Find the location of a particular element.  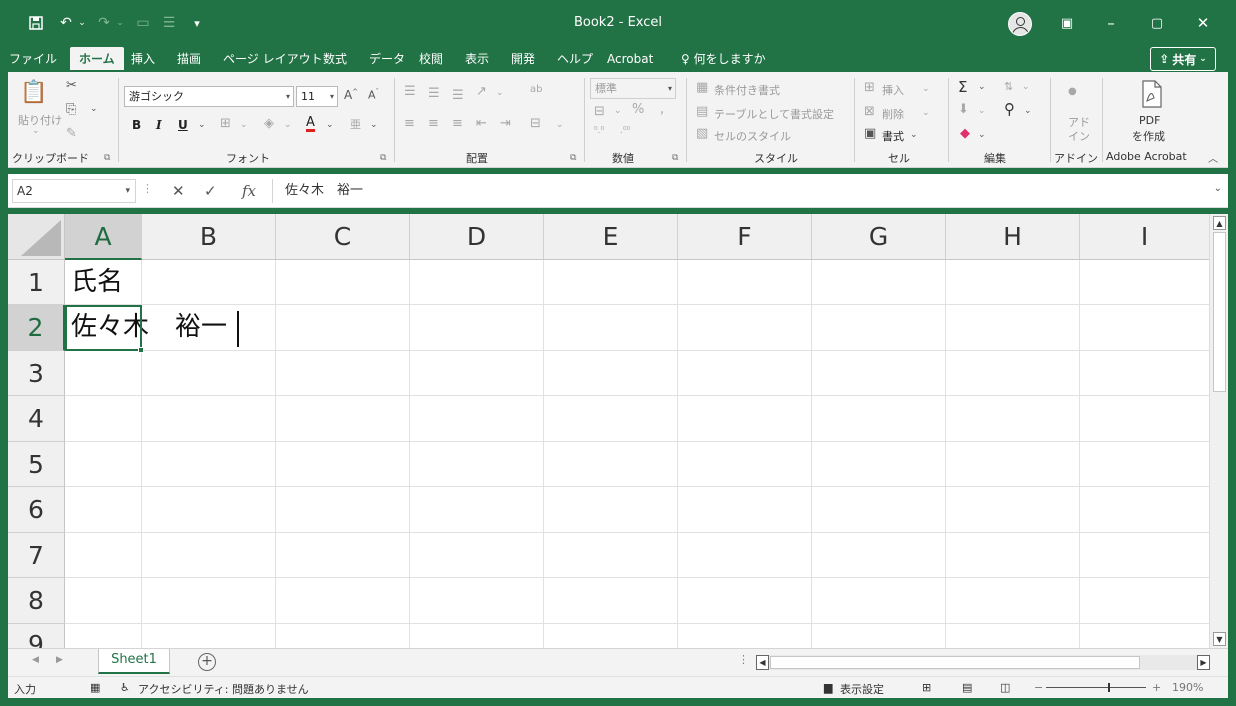

format-cells-button: 書式 is located at coordinates (893, 136).